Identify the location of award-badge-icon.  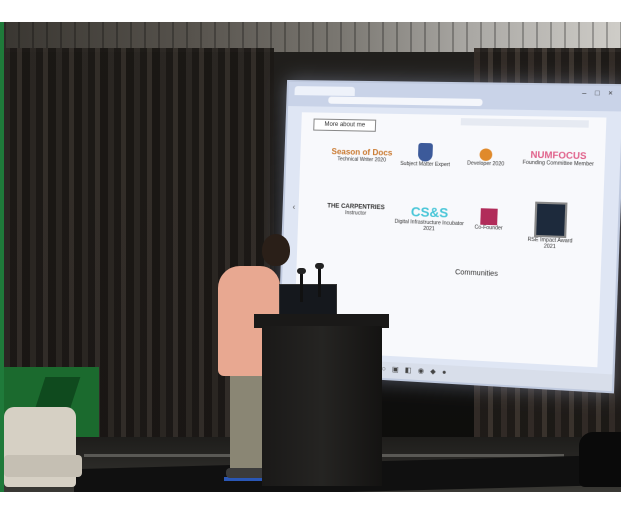
(550, 220).